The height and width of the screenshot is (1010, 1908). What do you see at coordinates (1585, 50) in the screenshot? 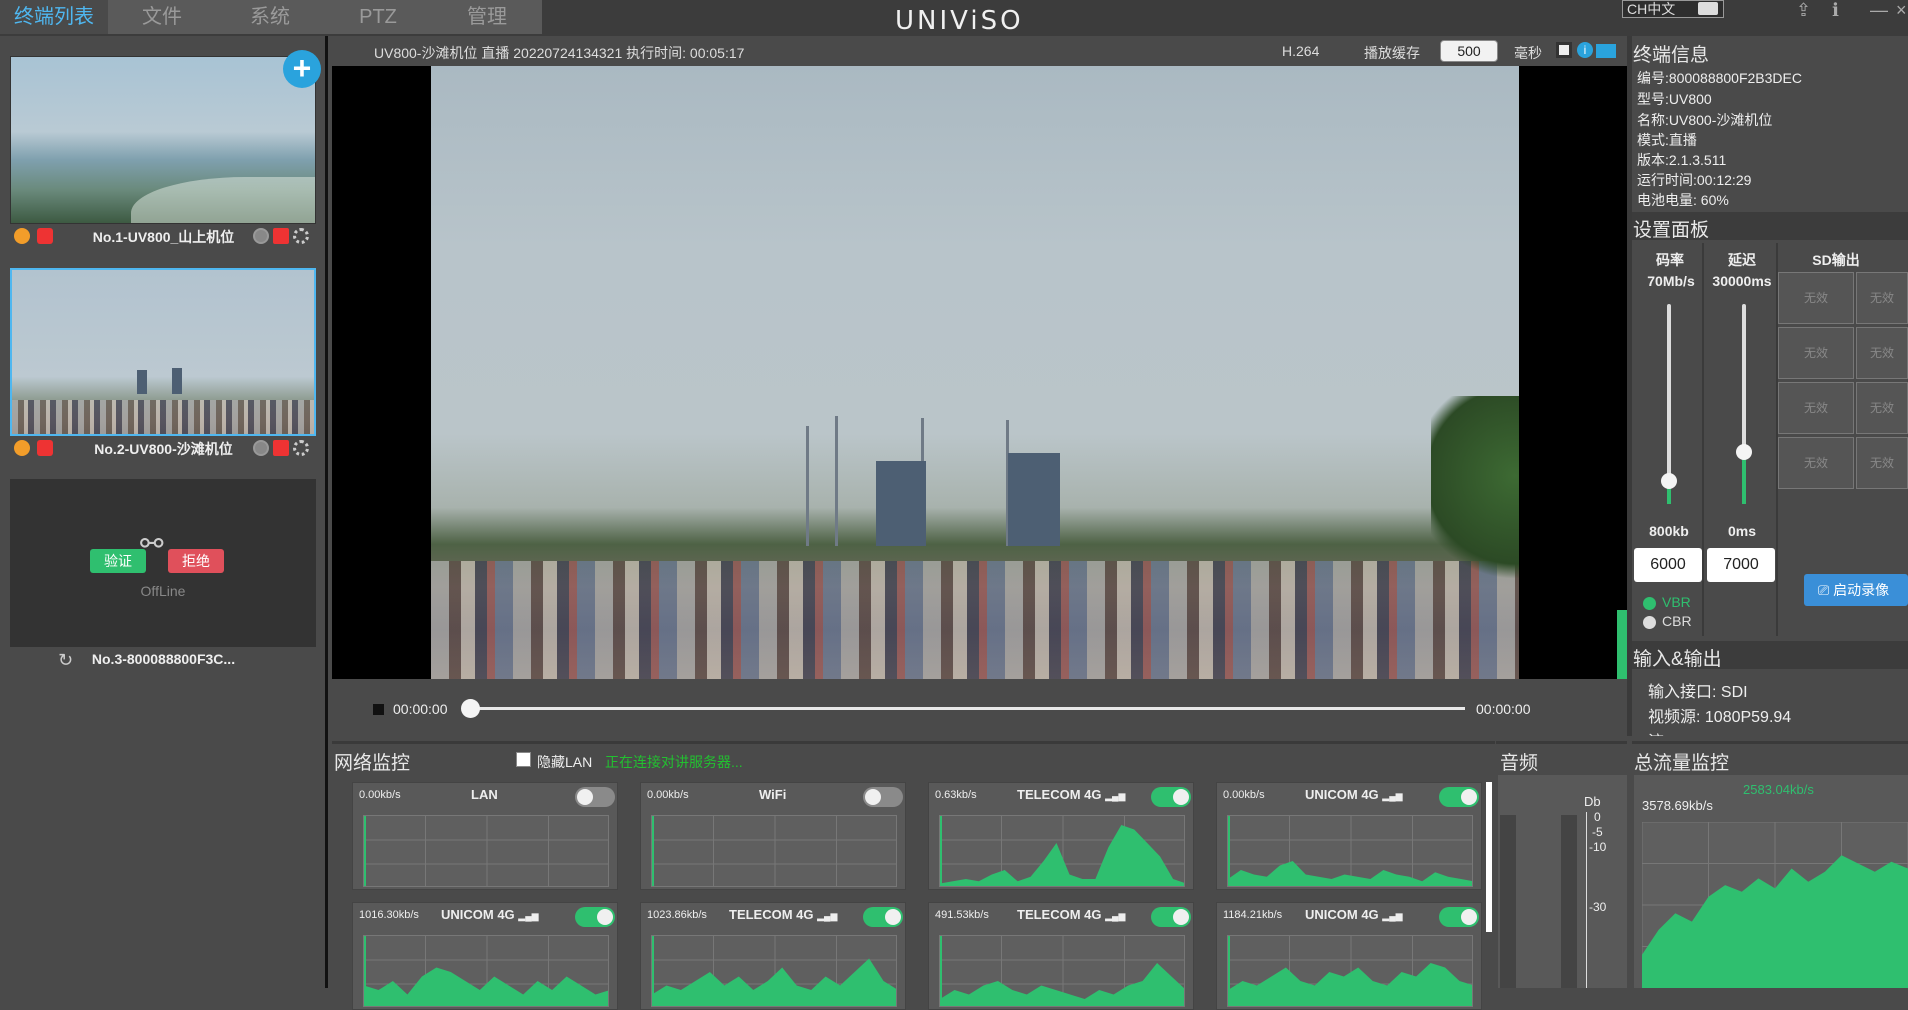
I see `info-icon: i` at bounding box center [1585, 50].